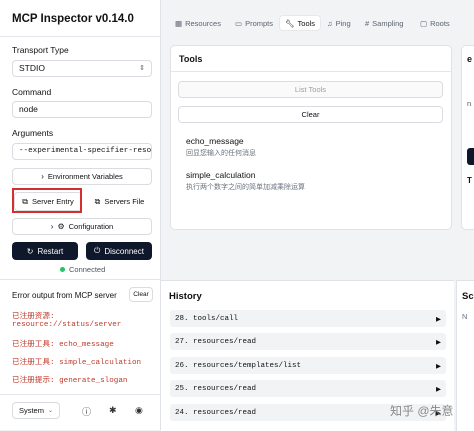 The image size is (474, 431). Describe the element at coordinates (245, 181) in the screenshot. I see `tool-item: simple_calculation 执行两个数字之间的简单加减乘除运算` at that location.